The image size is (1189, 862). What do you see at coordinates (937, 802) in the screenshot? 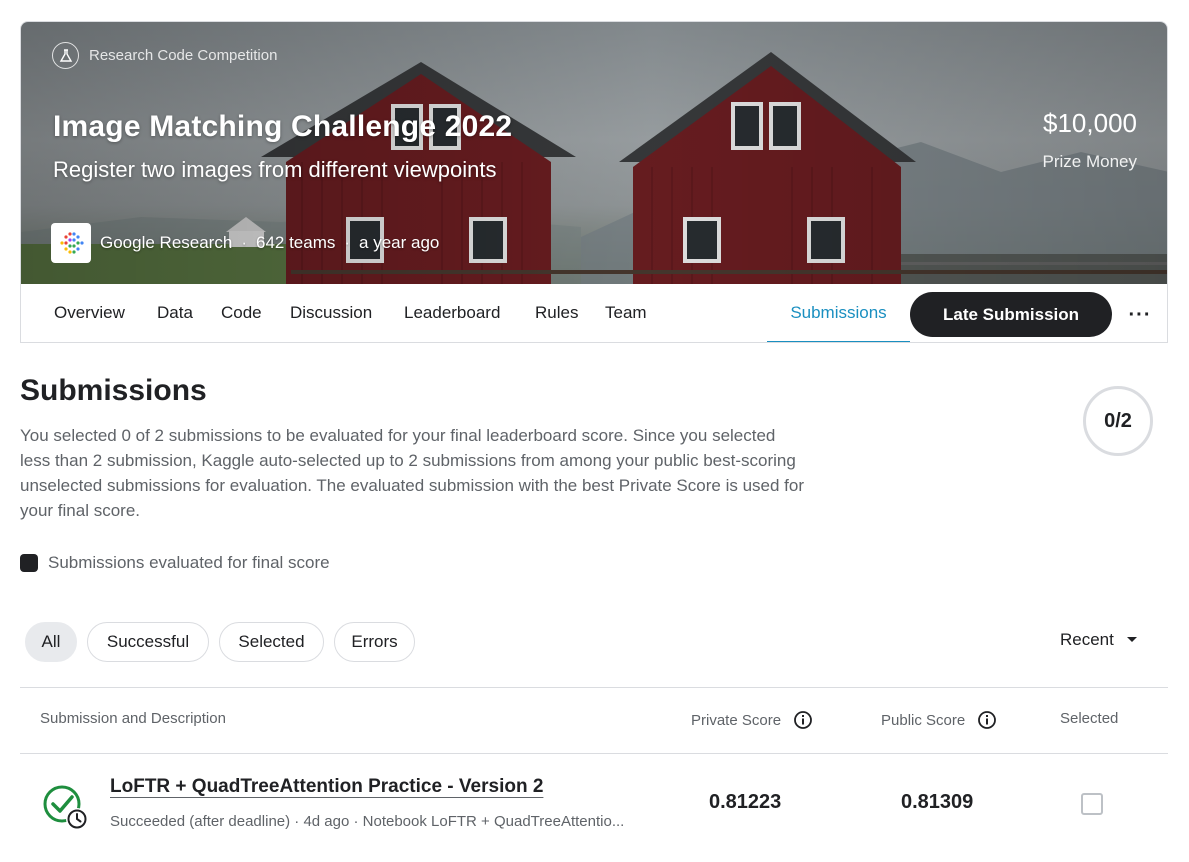
I see `public-score: 0.81309` at bounding box center [937, 802].